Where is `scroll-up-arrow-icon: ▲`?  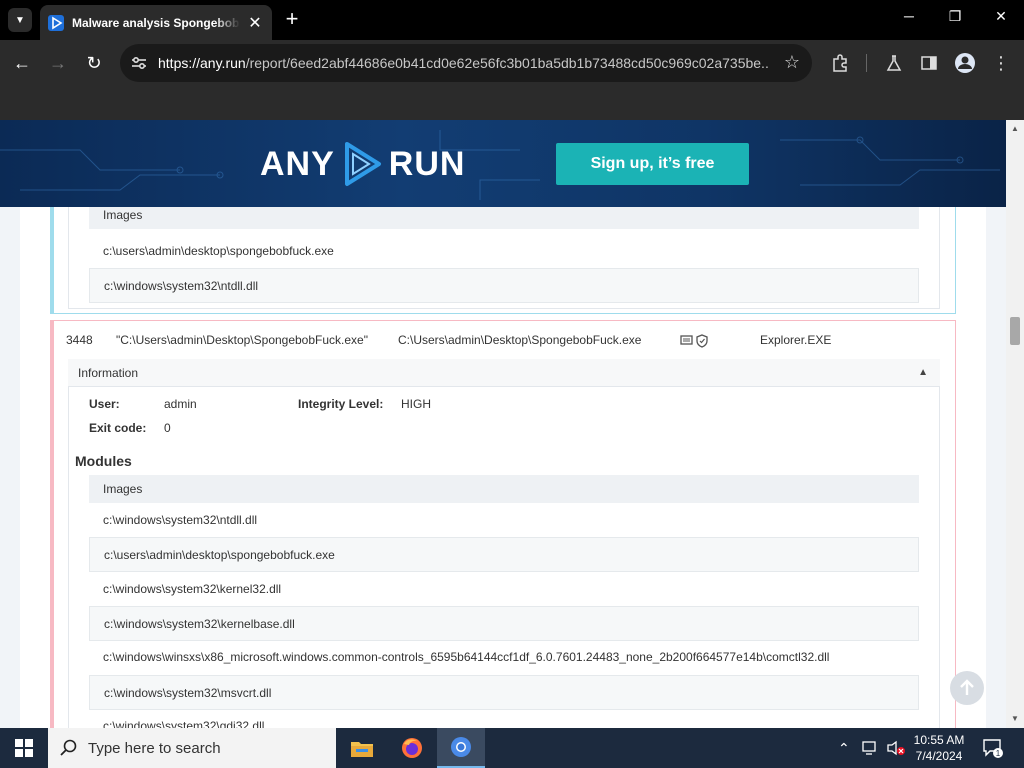 scroll-up-arrow-icon: ▲ is located at coordinates (1015, 129).